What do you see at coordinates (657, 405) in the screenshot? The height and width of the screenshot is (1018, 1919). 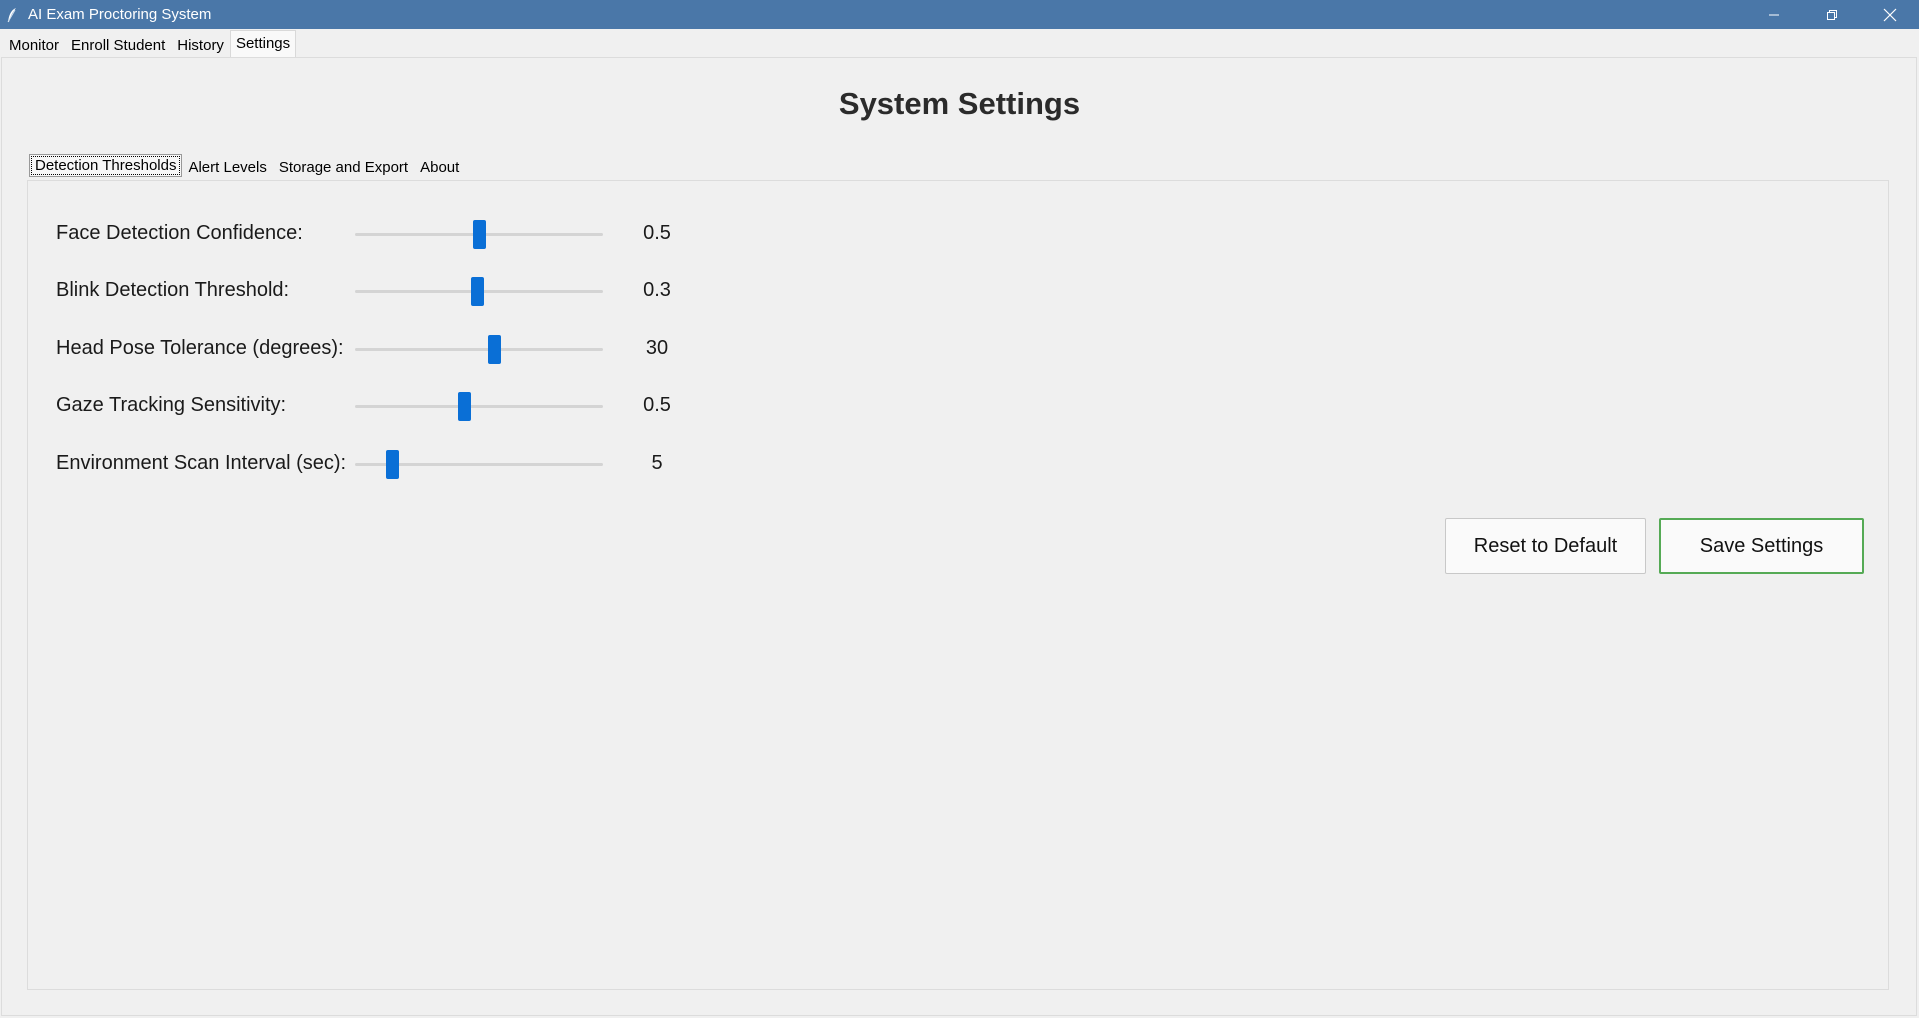 I see `gaze-tracking-sensitivity-value: 0.5` at bounding box center [657, 405].